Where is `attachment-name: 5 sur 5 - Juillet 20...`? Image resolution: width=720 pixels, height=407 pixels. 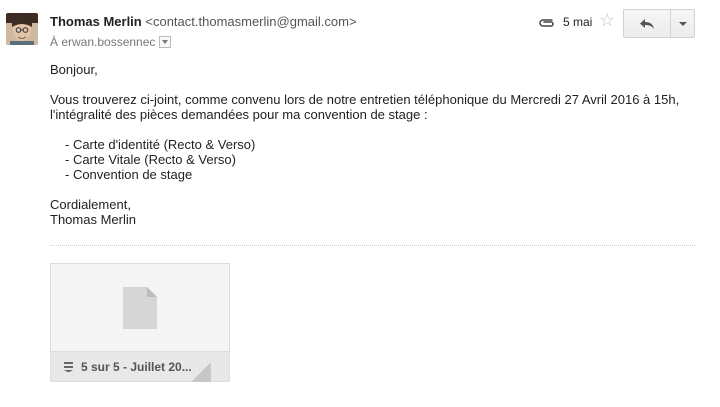 attachment-name: 5 sur 5 - Juillet 20... is located at coordinates (136, 366).